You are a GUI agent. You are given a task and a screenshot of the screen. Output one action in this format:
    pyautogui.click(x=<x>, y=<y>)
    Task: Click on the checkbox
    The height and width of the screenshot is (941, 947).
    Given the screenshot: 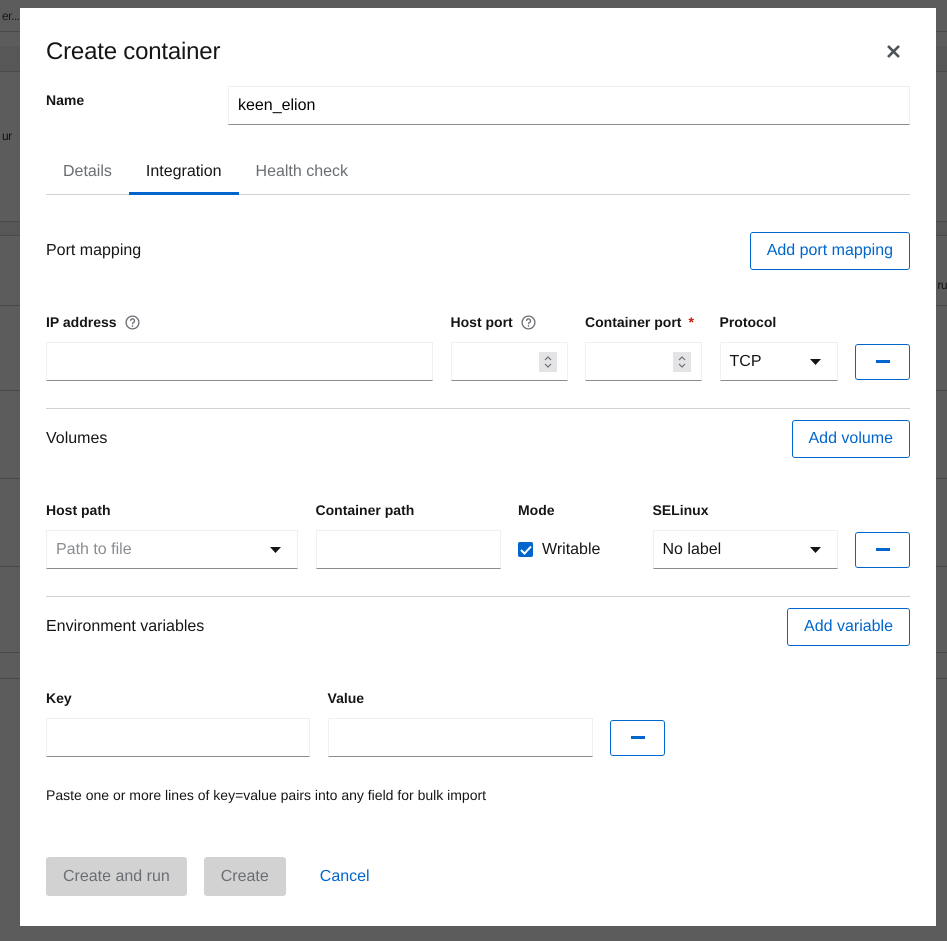 What is the action you would take?
    pyautogui.click(x=525, y=549)
    